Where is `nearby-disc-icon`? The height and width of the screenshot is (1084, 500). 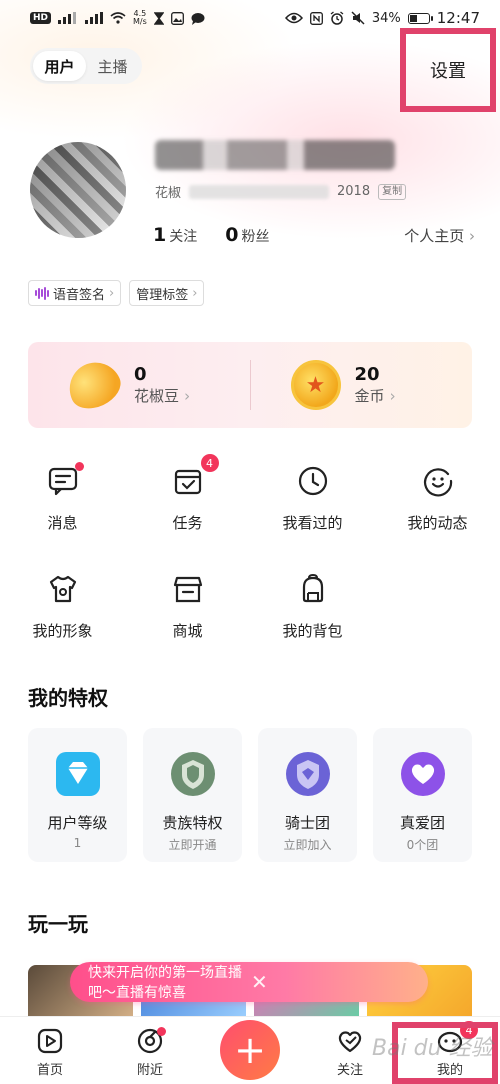
nearby-disc-icon is located at coordinates (150, 1041).